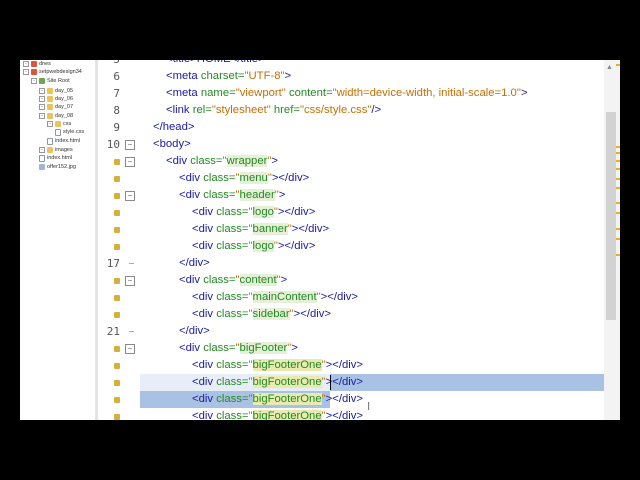 The width and height of the screenshot is (640, 480). Describe the element at coordinates (183, 76) in the screenshot. I see `code-token: <meta` at that location.